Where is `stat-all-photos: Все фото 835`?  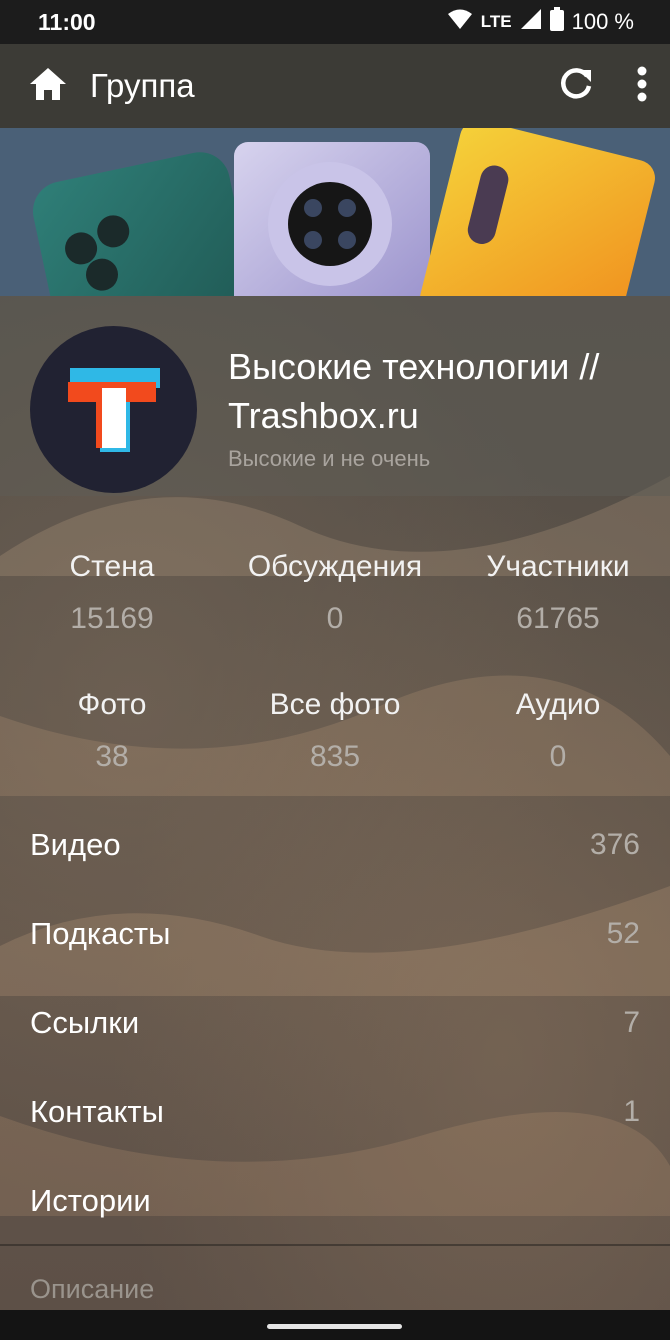
stat-all-photos: Все фото 835 is located at coordinates (335, 731).